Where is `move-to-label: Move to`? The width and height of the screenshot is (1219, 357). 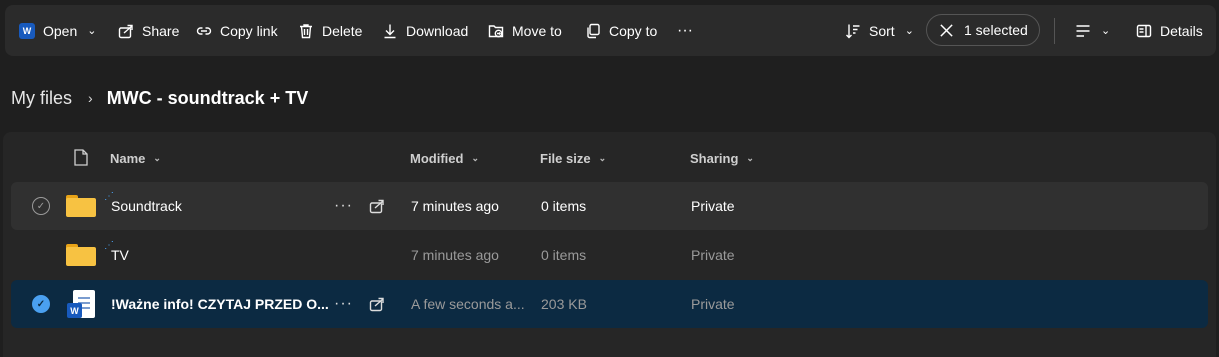
move-to-label: Move to is located at coordinates (537, 30).